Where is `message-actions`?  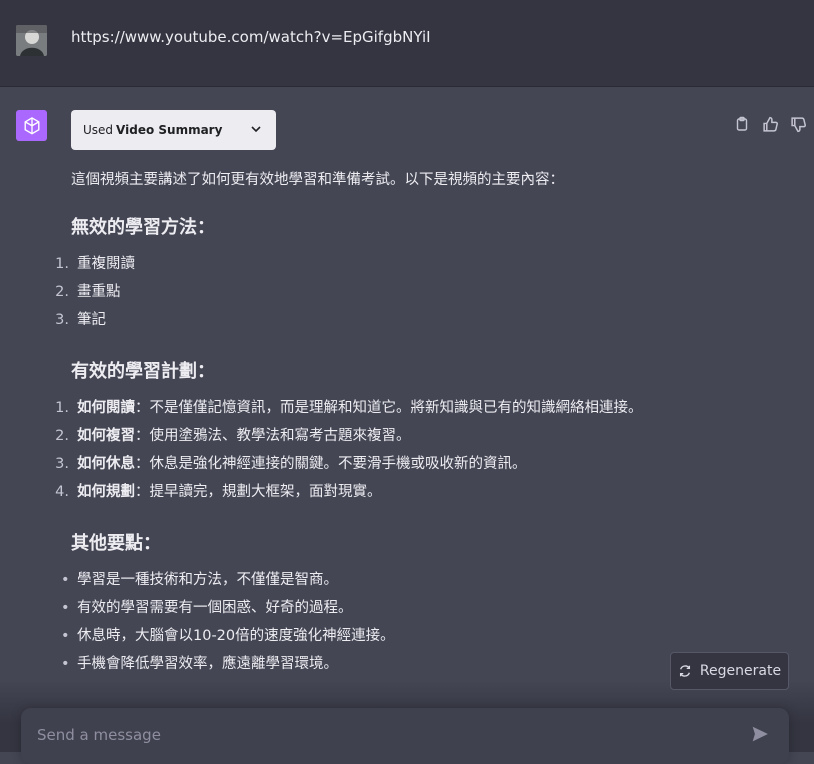 message-actions is located at coordinates (770, 124).